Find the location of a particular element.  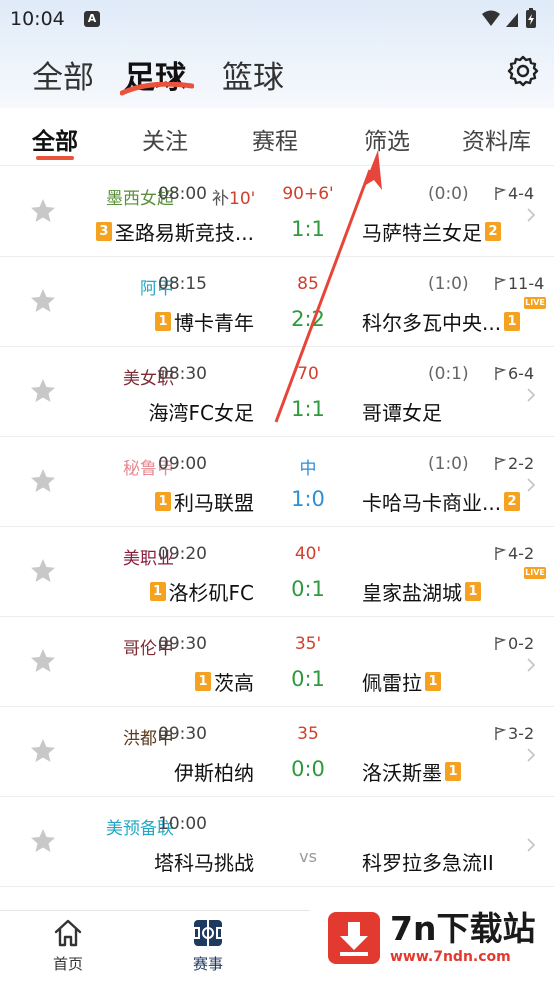

wifi-signal-battery-icon is located at coordinates (509, 18).